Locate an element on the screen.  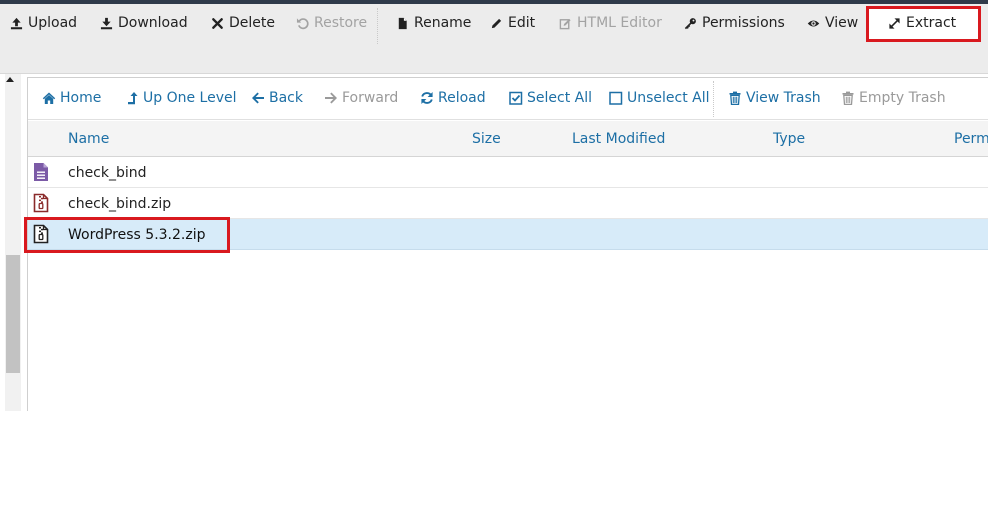
rename-label: Rename is located at coordinates (443, 23).